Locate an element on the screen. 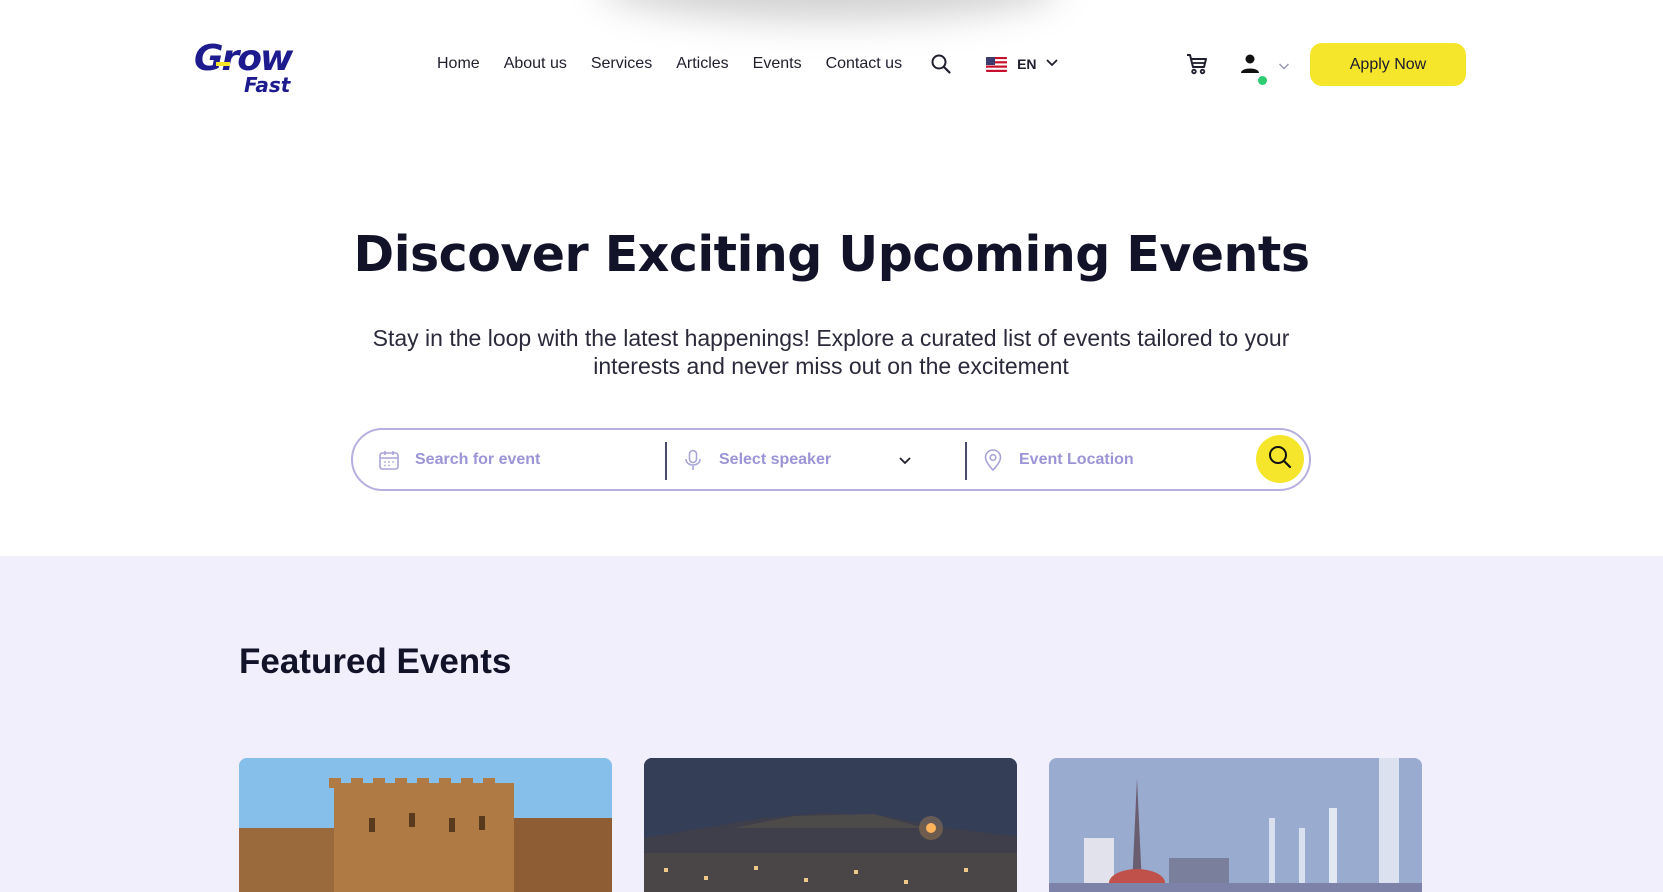  featured-events-title: Featured Events is located at coordinates (375, 661).